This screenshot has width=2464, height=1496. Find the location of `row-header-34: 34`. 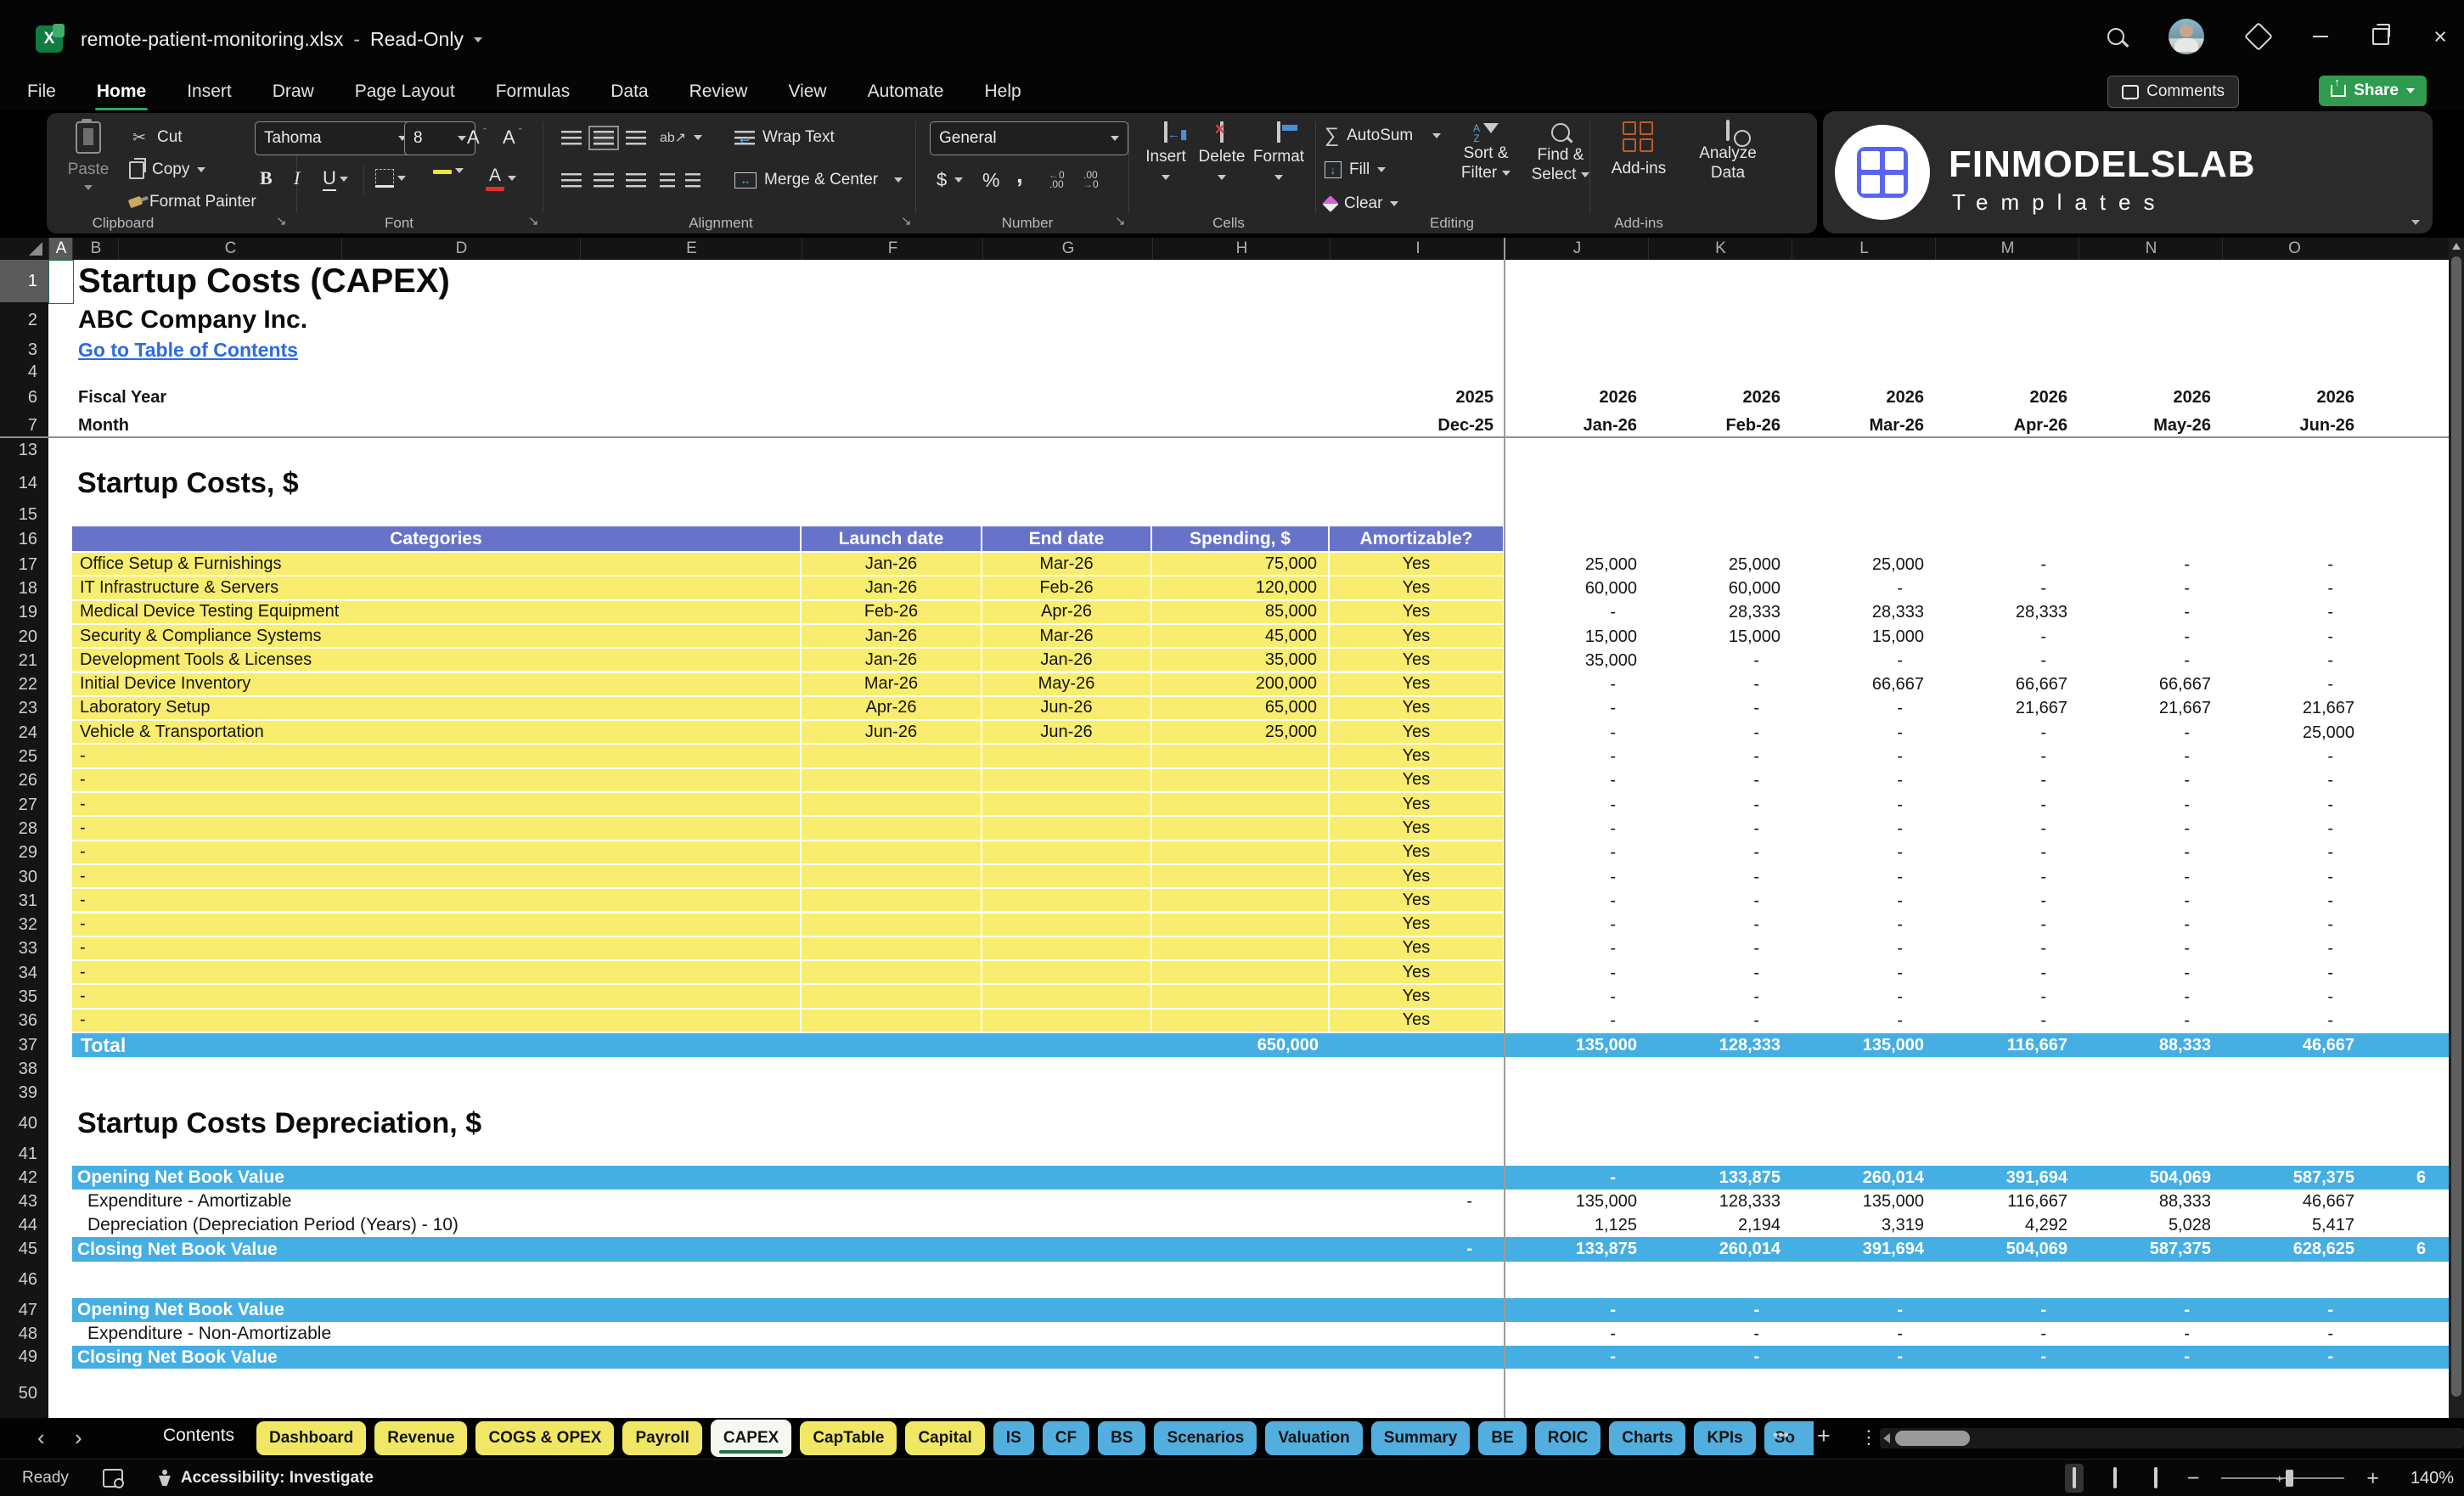

row-header-34: 34 is located at coordinates (24, 973).